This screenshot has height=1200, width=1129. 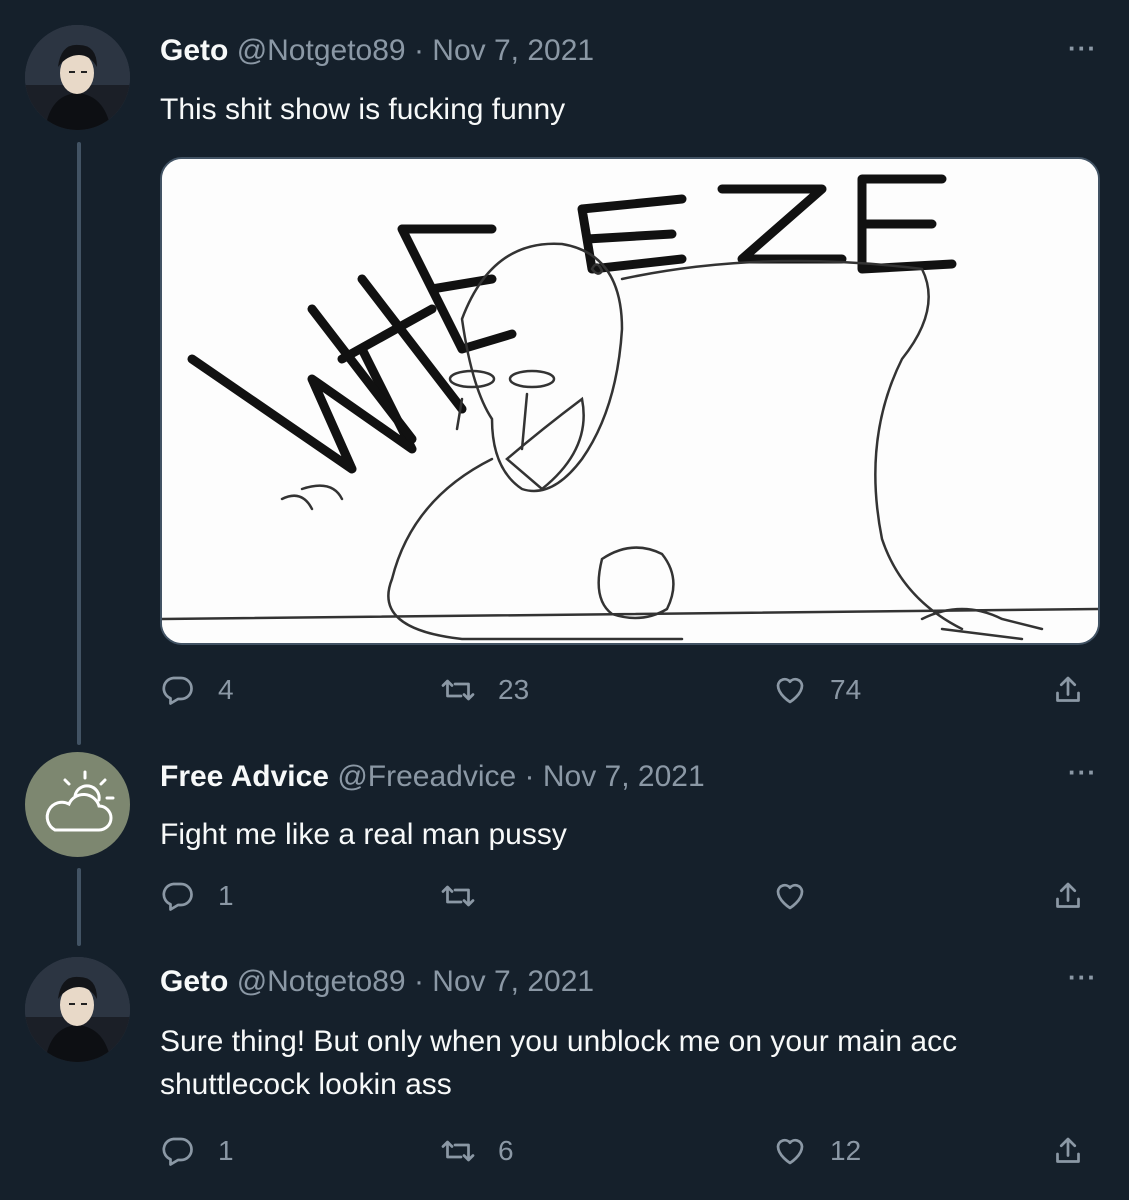 What do you see at coordinates (244, 776) in the screenshot?
I see `display-name: Free Advice` at bounding box center [244, 776].